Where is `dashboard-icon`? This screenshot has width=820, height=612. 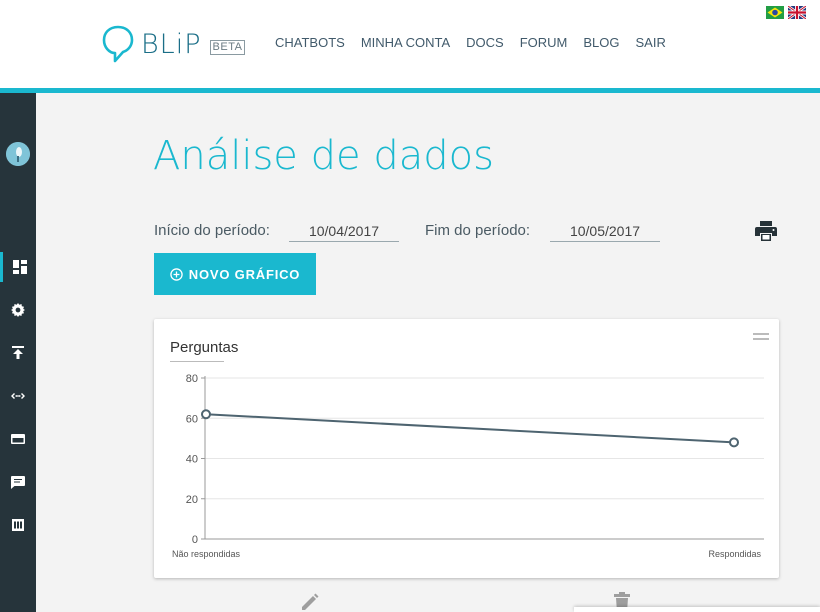
dashboard-icon is located at coordinates (19, 267).